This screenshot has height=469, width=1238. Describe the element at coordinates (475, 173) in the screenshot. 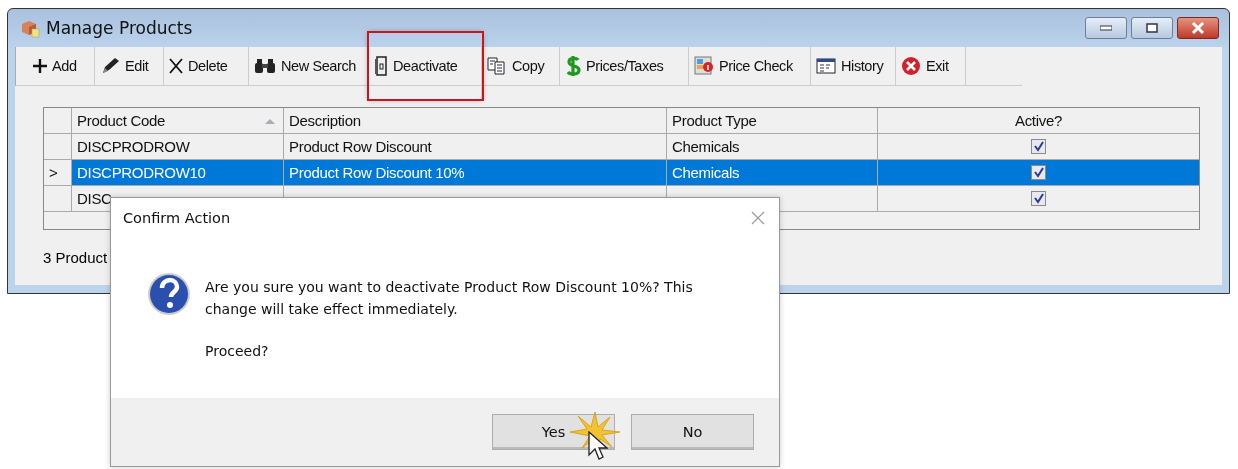

I see `table-cell: Product Row Discount 10%` at that location.